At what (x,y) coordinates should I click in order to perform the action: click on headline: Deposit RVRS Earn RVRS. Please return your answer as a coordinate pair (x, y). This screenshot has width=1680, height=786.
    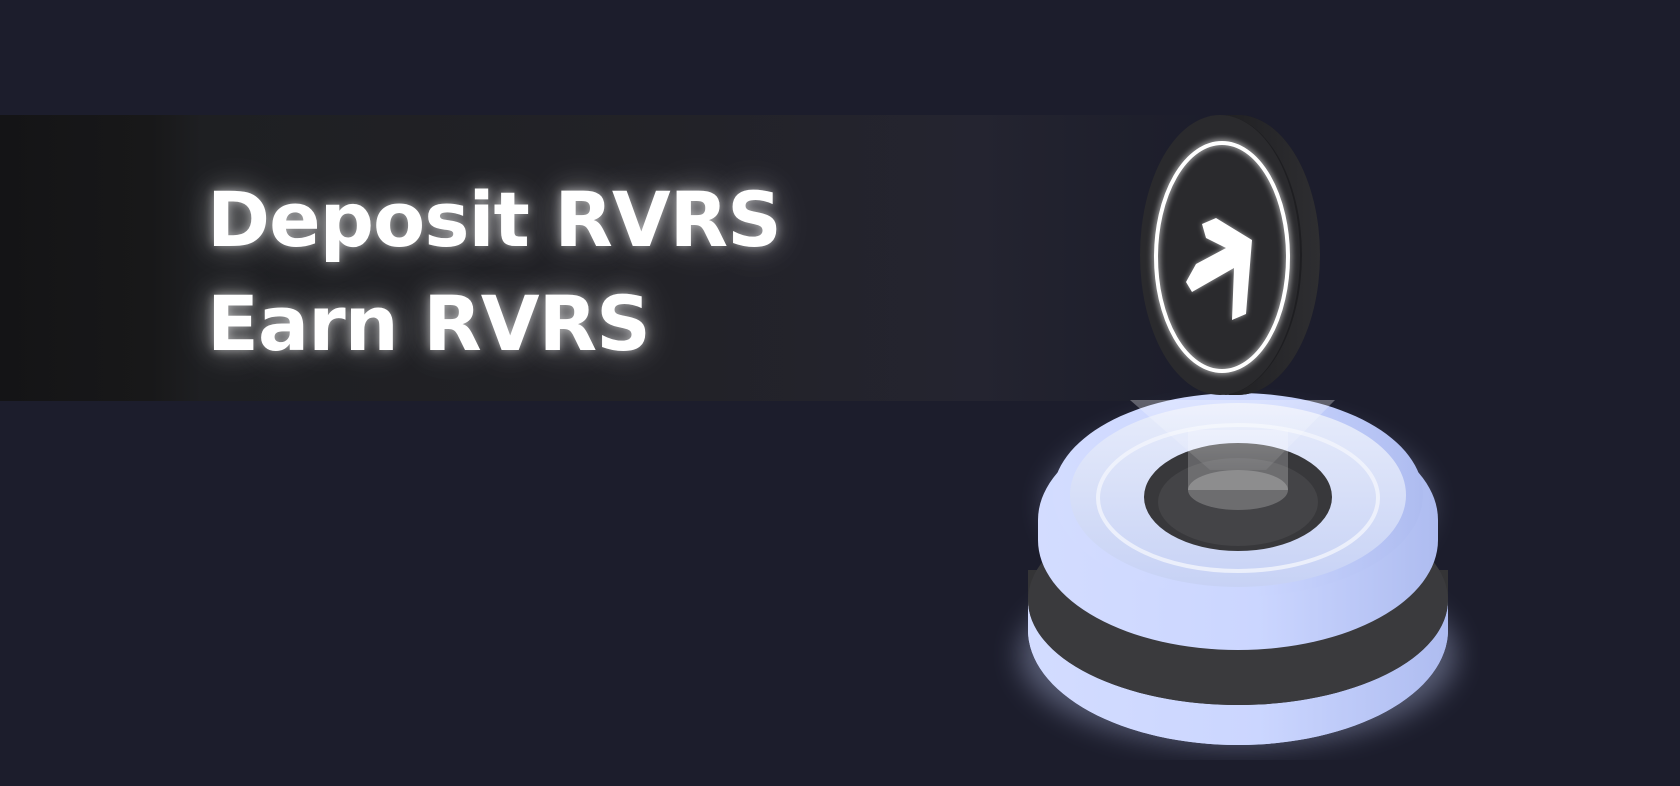
    Looking at the image, I should click on (494, 272).